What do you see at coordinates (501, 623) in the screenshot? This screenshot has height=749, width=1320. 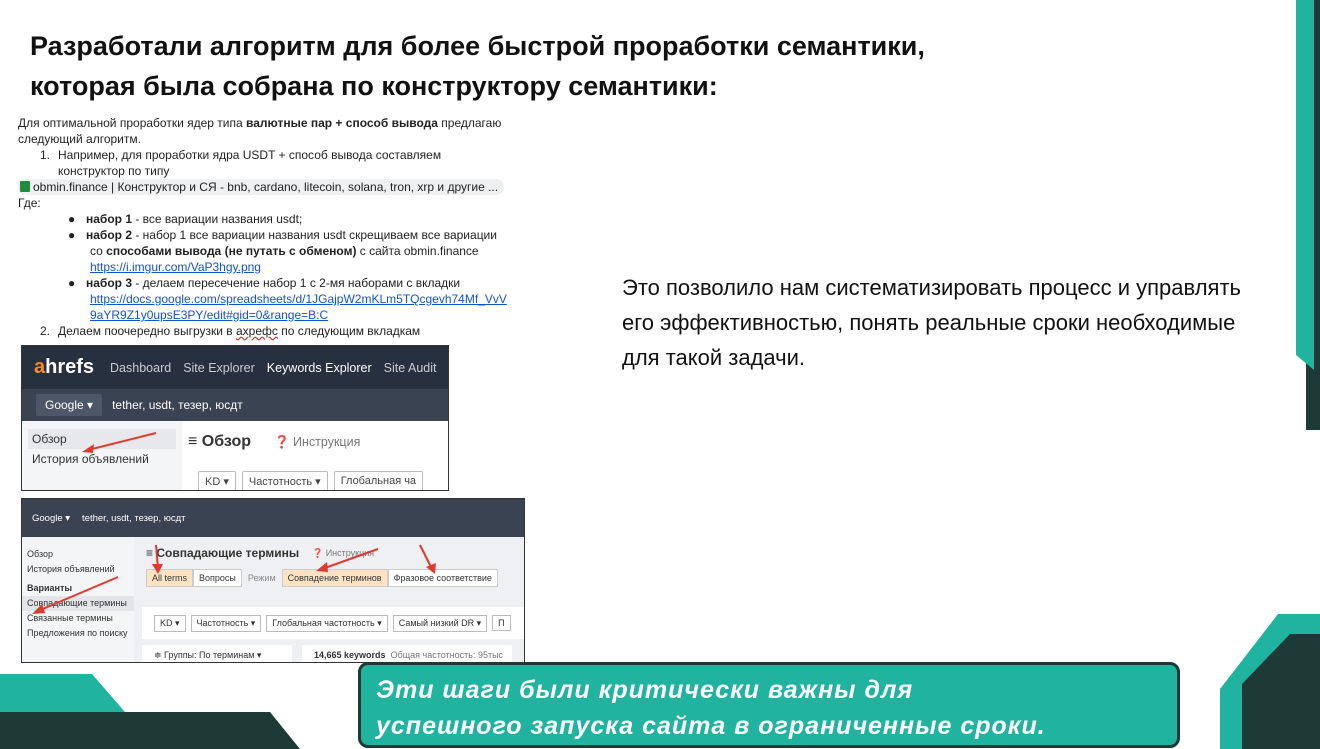 I see `filter-more: П` at bounding box center [501, 623].